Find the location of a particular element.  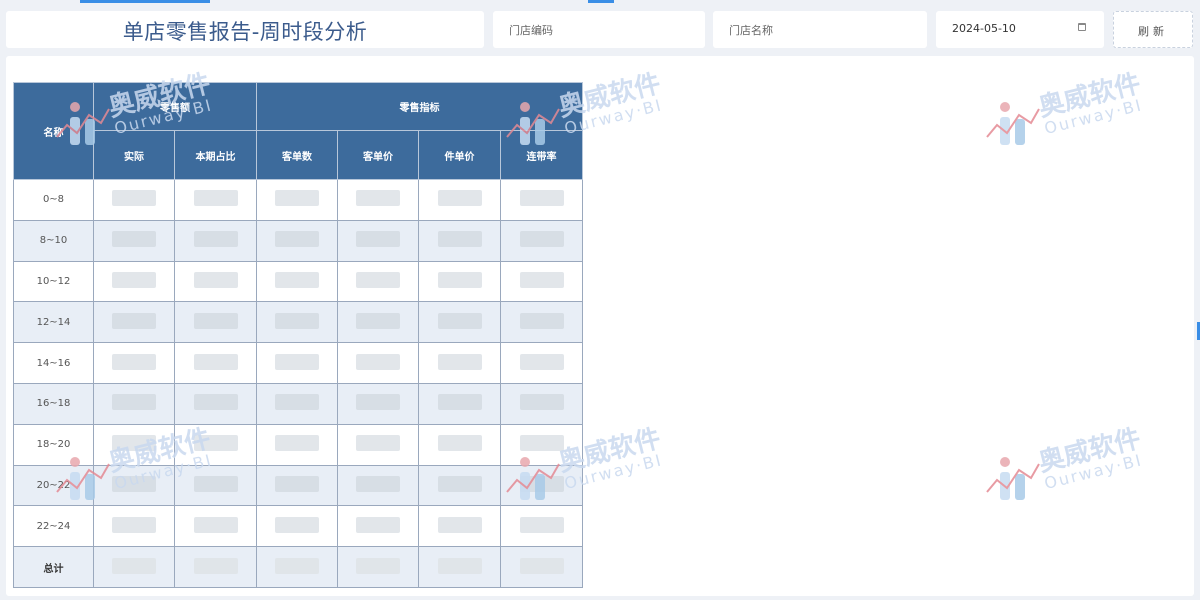

title-card: 单店零售报告-周时段分析 is located at coordinates (245, 29).